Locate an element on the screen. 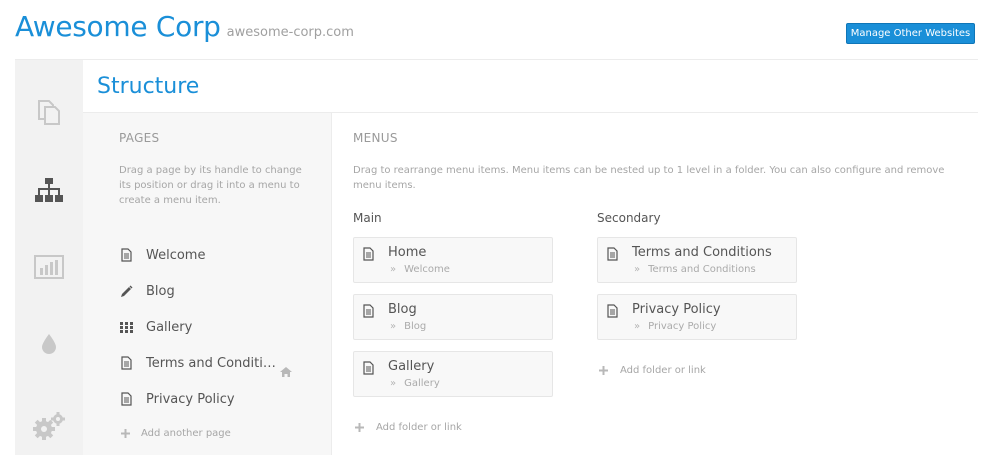 This screenshot has width=995, height=455. page-item-privacy: Privacy Policy is located at coordinates (209, 399).